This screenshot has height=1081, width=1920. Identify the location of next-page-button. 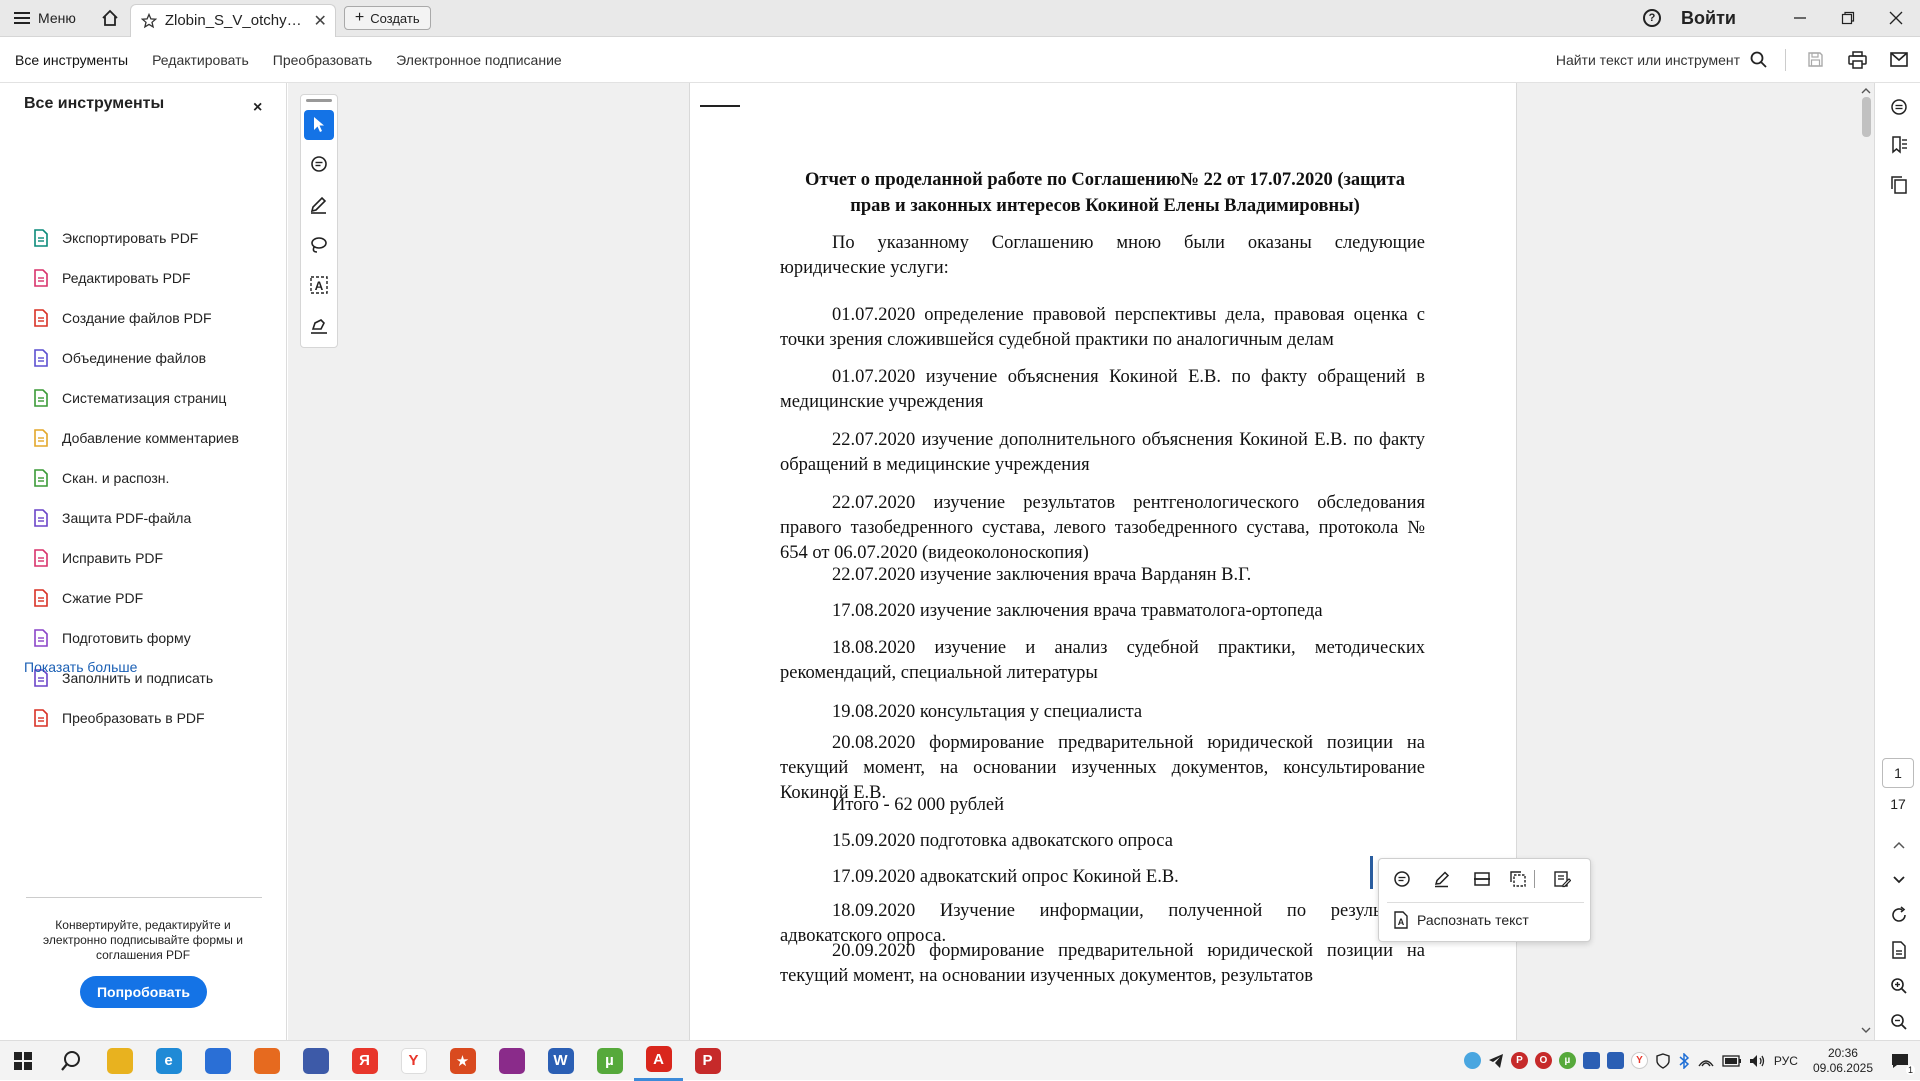
(1899, 880).